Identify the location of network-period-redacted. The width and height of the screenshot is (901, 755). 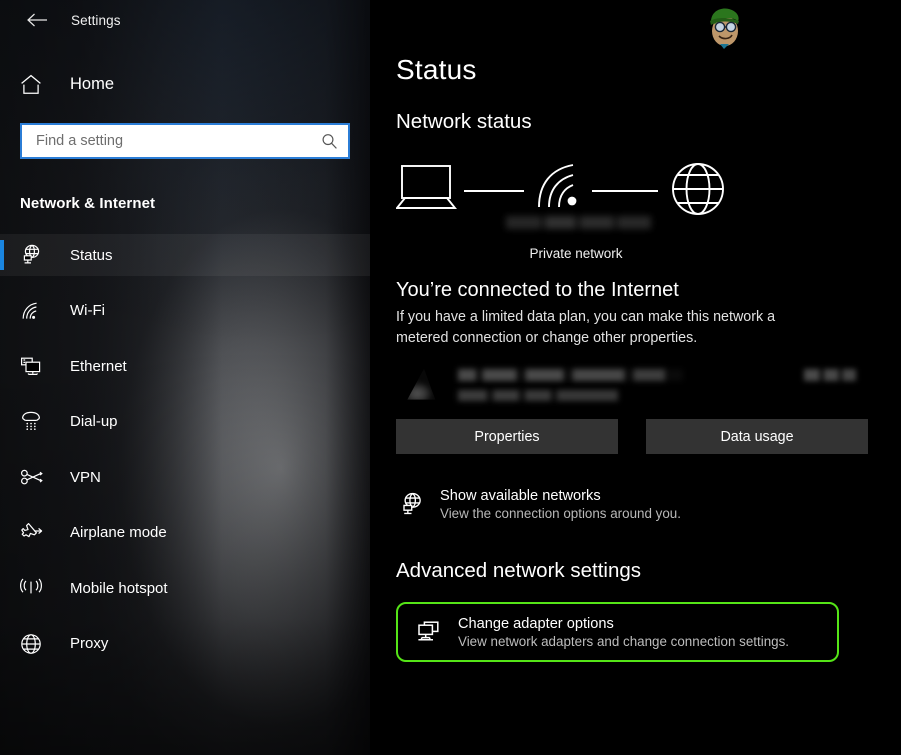
(538, 395).